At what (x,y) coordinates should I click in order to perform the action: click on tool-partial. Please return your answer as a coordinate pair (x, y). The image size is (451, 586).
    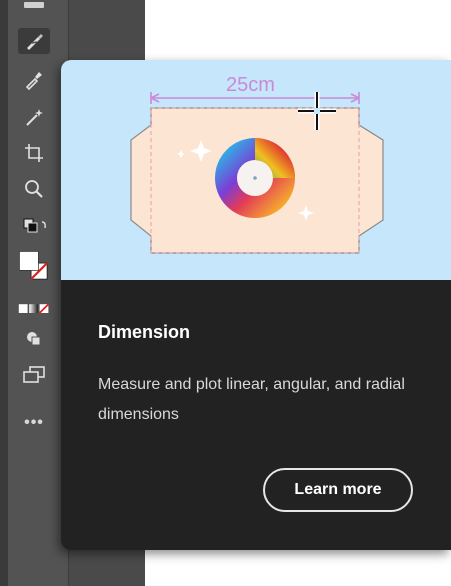
    Looking at the image, I should click on (34, 5).